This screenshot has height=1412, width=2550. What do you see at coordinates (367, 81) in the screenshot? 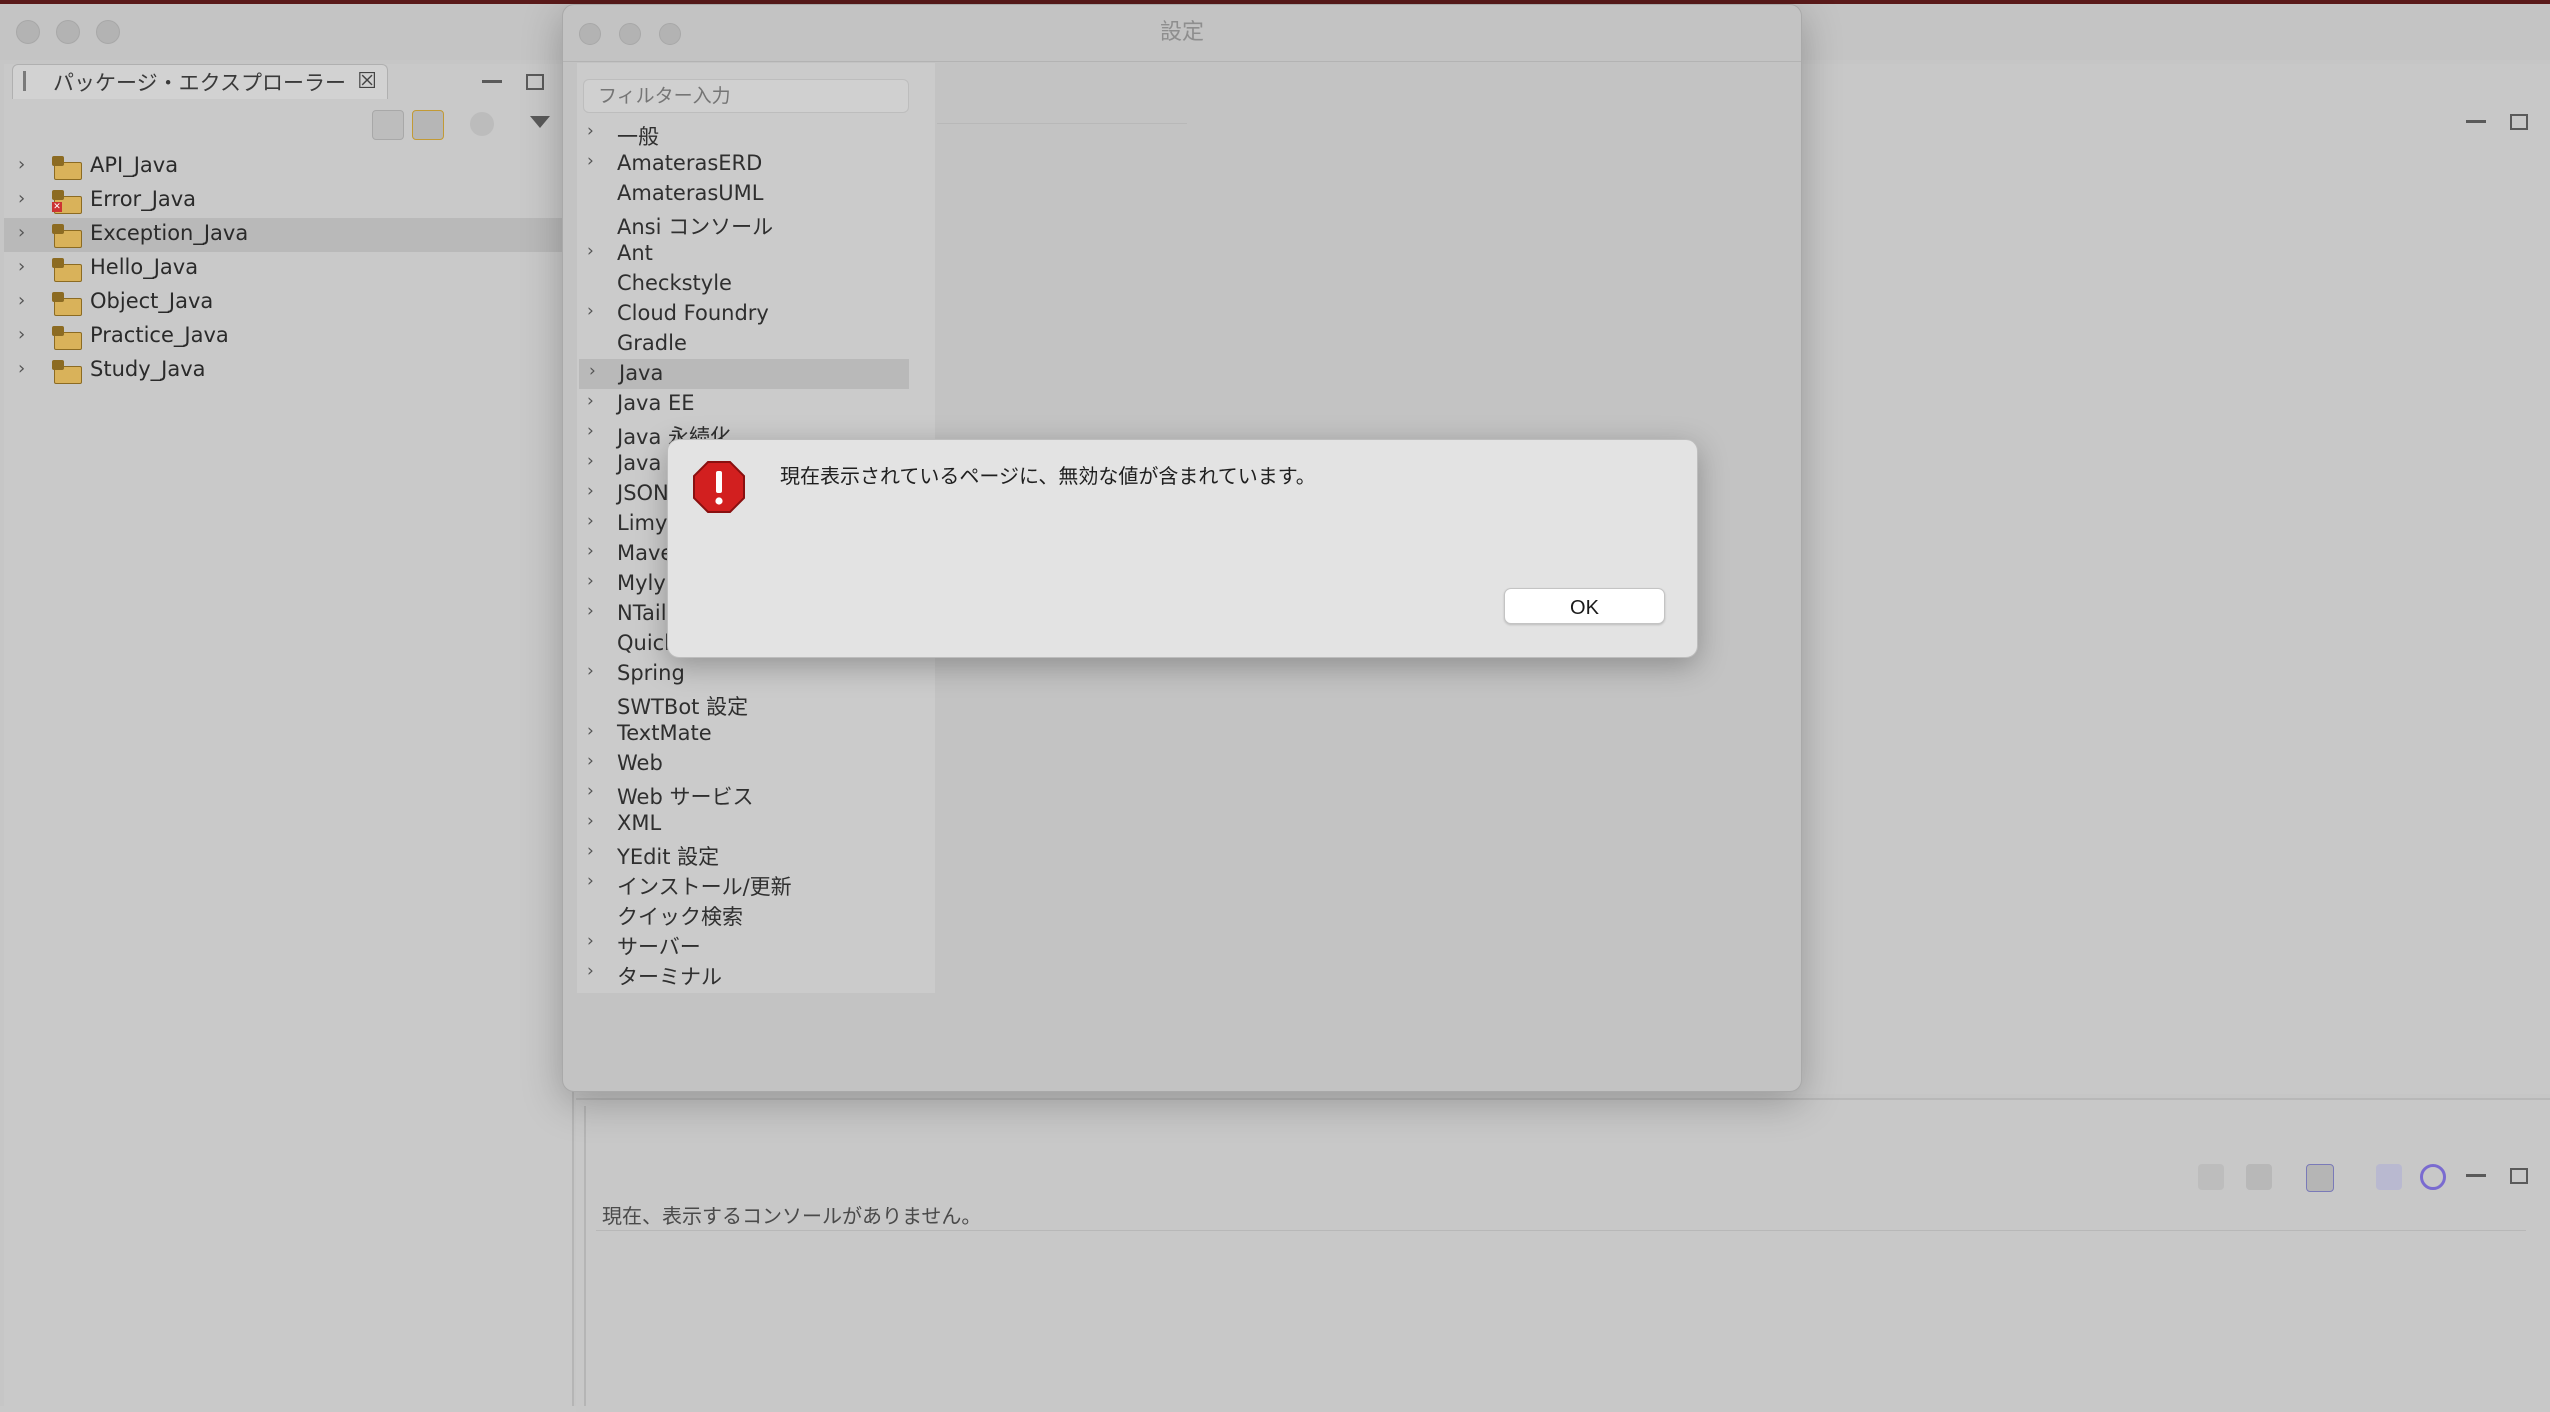
I see `close-icon: ☒` at bounding box center [367, 81].